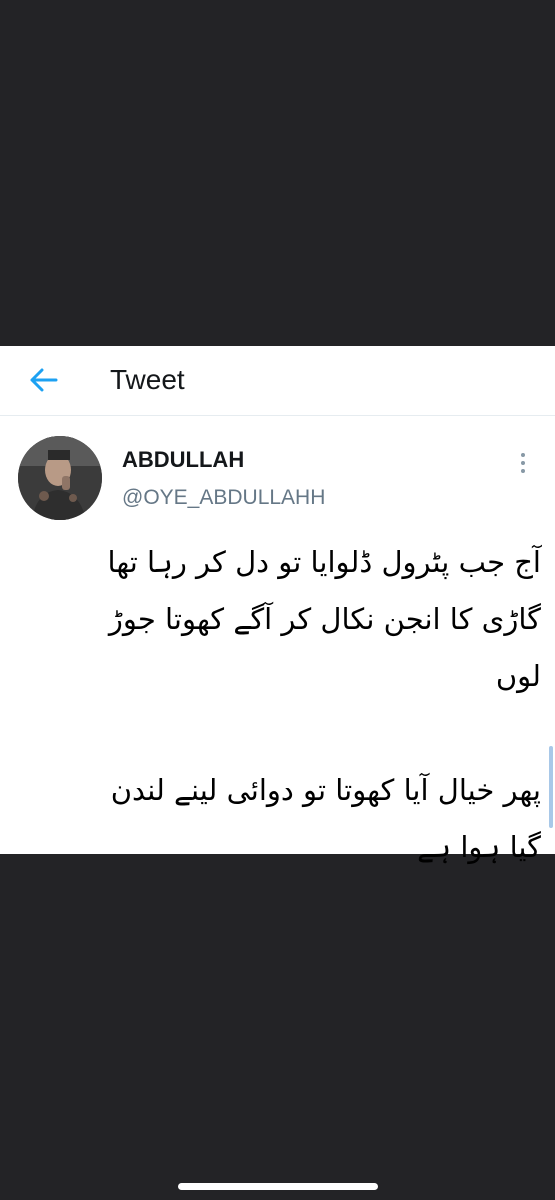  I want to click on tweet-text-line: لوں, so click(518, 676).